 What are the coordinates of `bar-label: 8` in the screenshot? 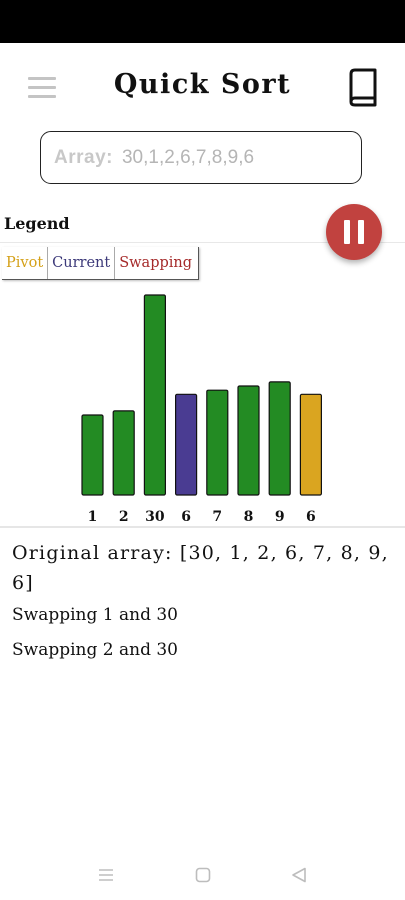 It's located at (249, 517).